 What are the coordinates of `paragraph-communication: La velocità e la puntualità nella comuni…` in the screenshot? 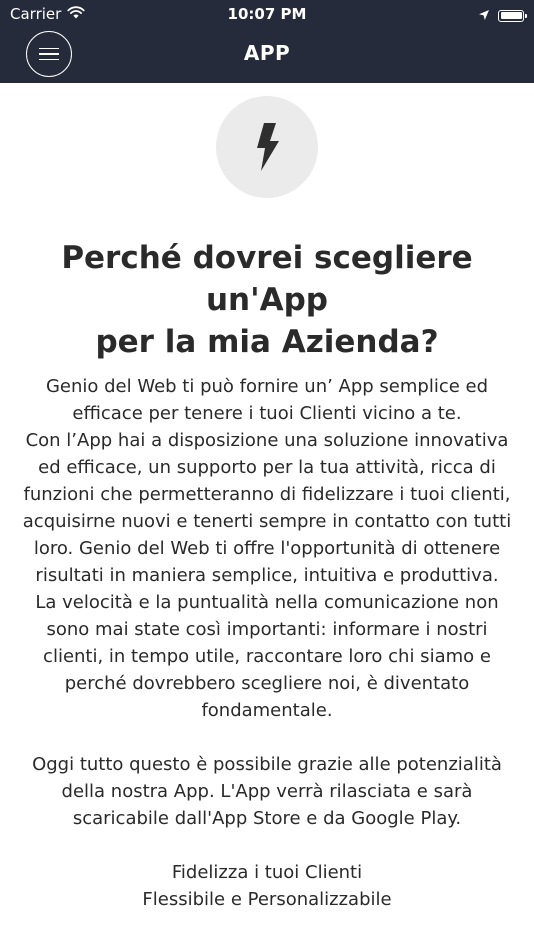 It's located at (267, 656).